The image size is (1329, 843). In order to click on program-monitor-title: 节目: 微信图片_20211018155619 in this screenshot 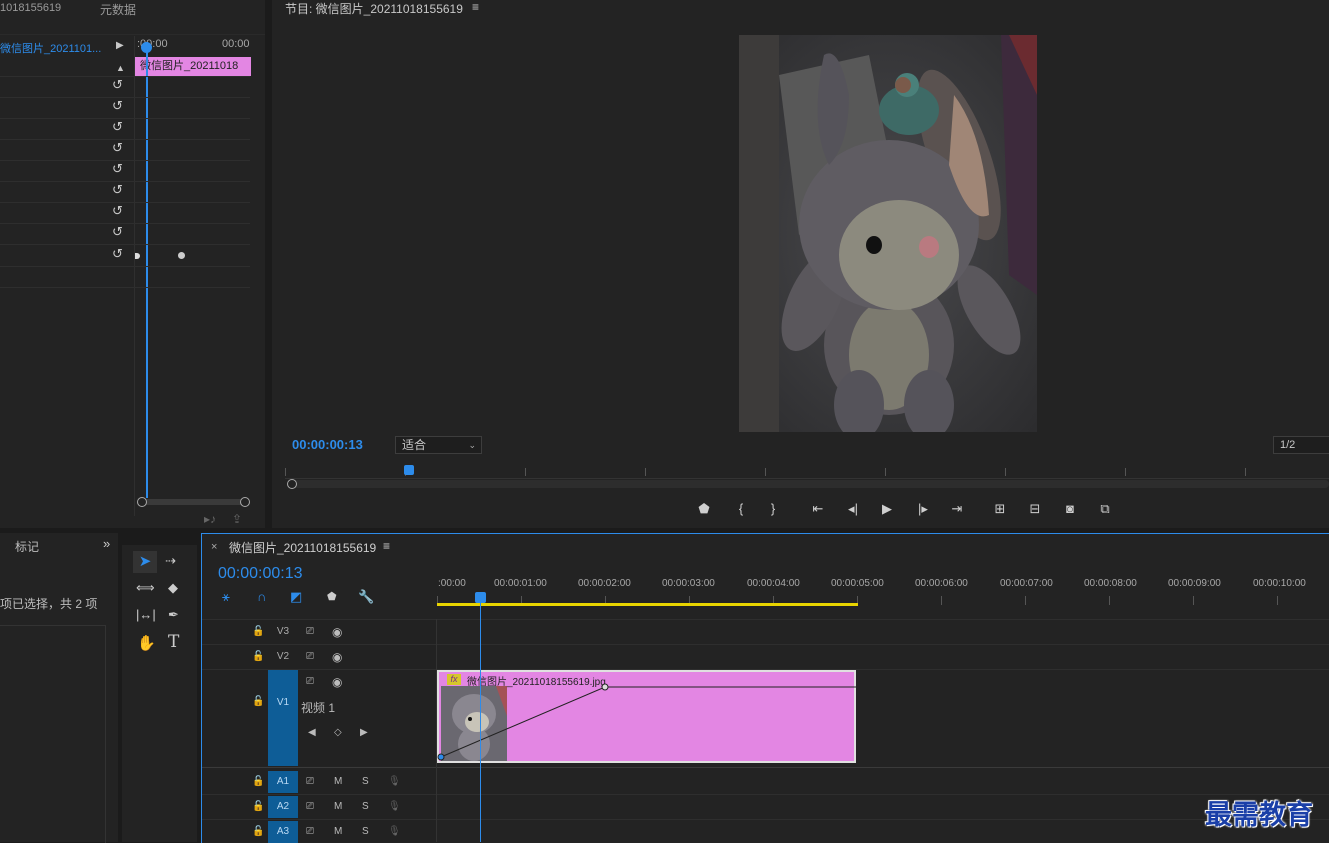, I will do `click(374, 8)`.